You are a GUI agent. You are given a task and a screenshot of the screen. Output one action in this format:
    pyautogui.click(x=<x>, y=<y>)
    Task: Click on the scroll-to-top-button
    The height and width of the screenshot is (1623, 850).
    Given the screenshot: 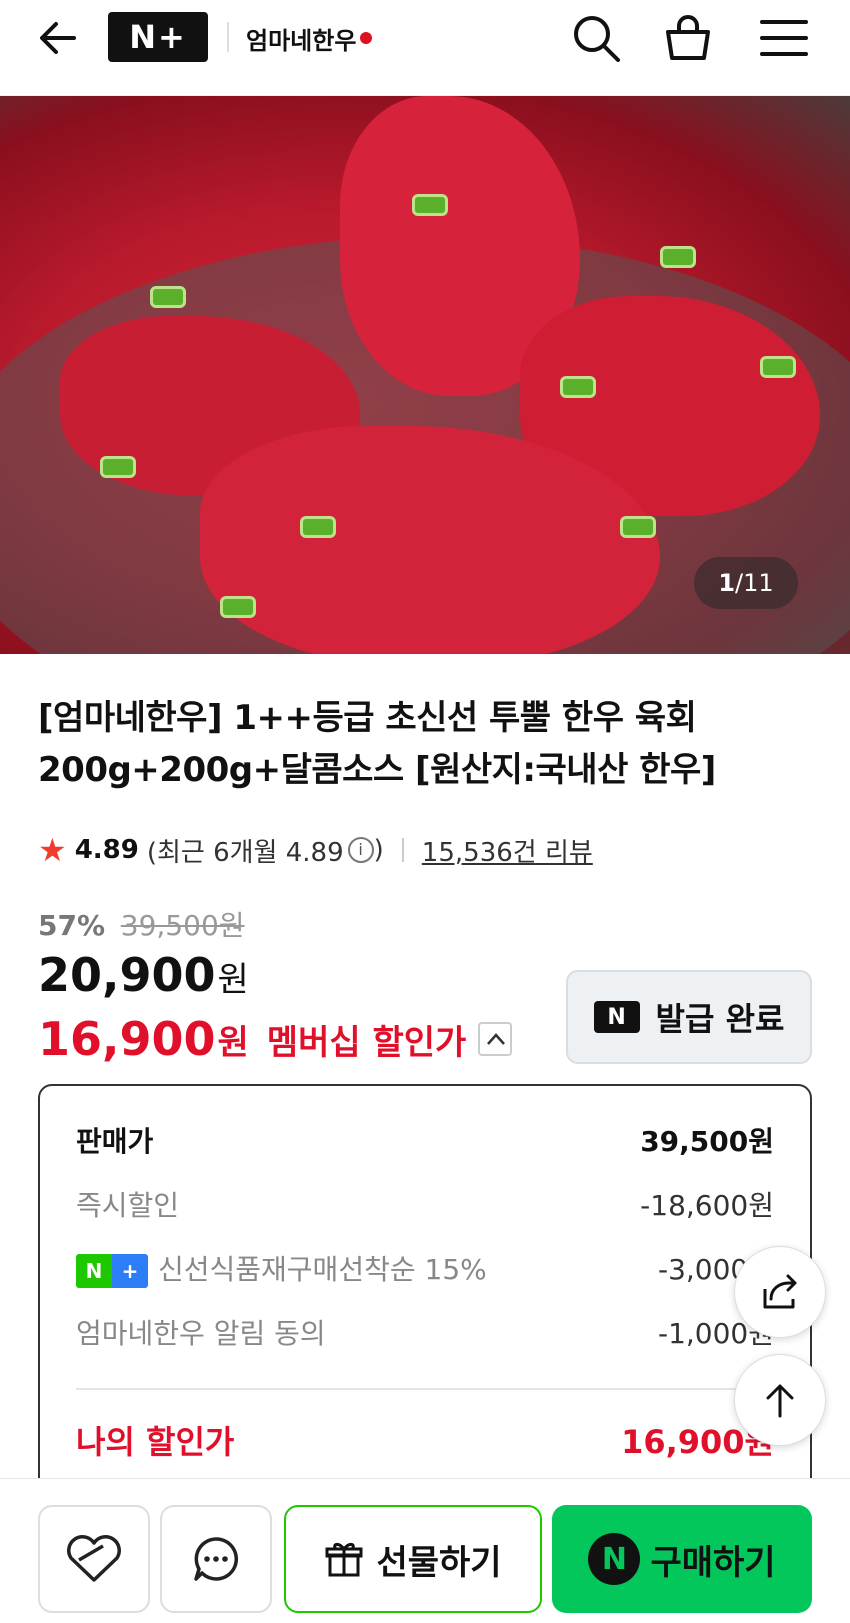 What is the action you would take?
    pyautogui.click(x=780, y=1400)
    